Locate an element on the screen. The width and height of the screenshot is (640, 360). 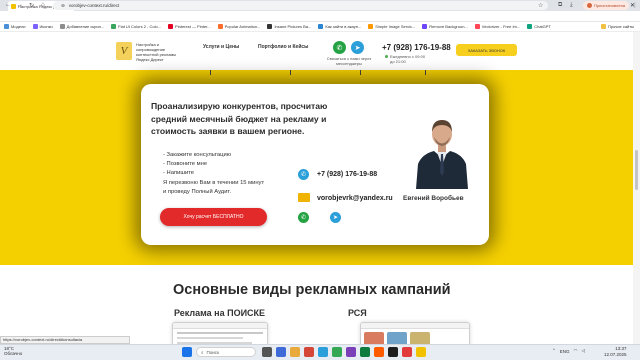
search-ads-title: Реклама на ПОИСКЕ is located at coordinates (220, 313).